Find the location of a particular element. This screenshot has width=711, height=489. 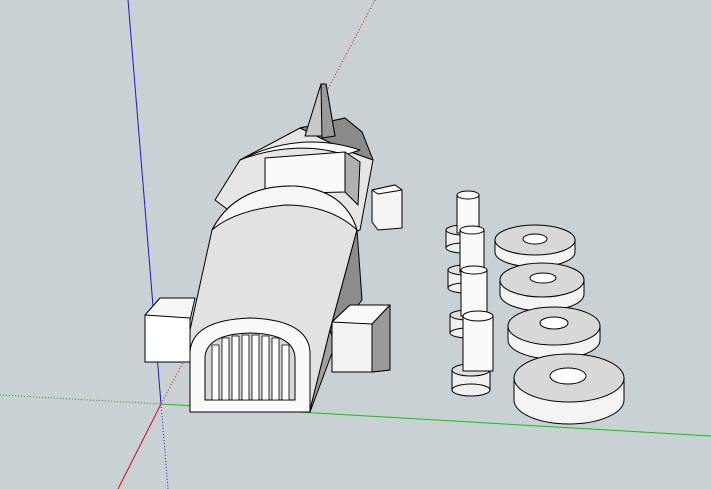

blue-axis-negative is located at coordinates (164, 446).